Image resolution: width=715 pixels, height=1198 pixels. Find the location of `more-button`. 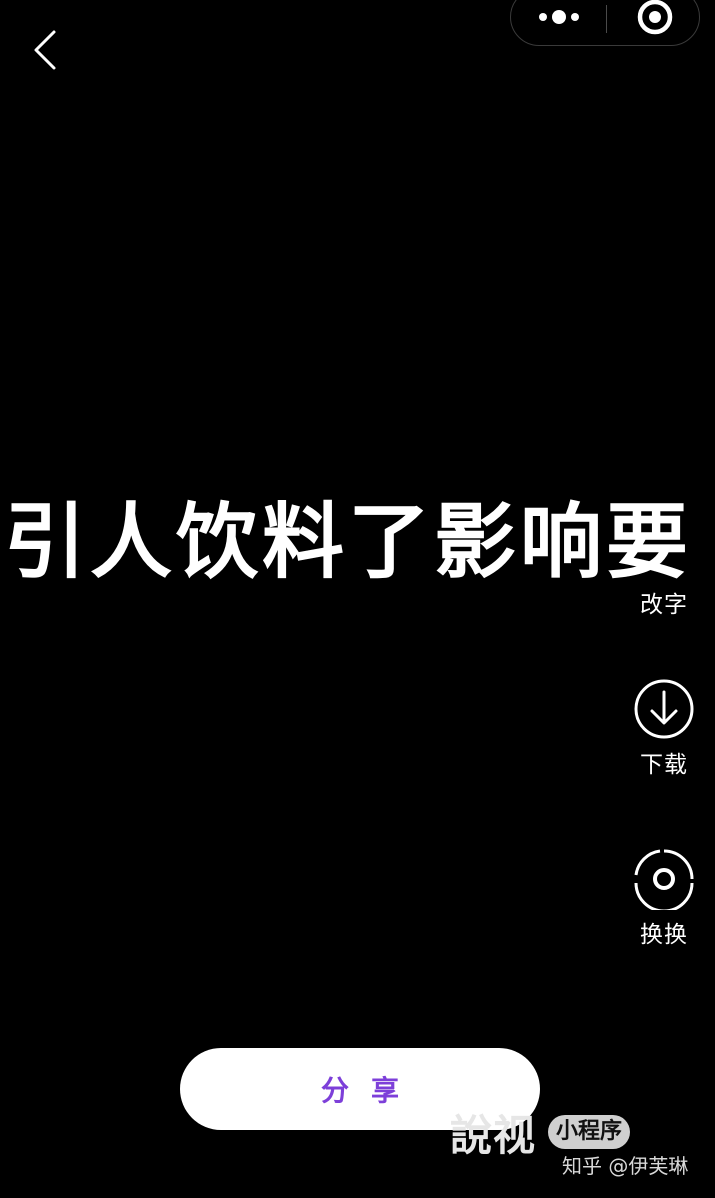

more-button is located at coordinates (558, 23).